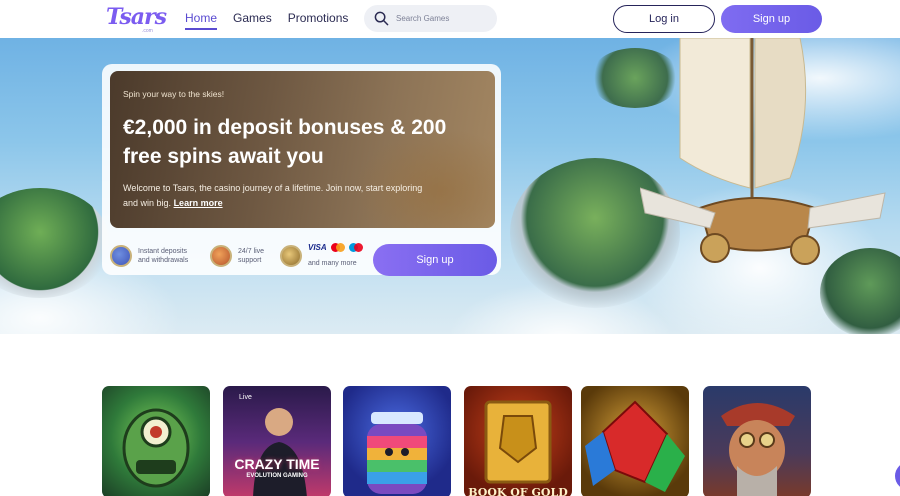 Image resolution: width=900 pixels, height=496 pixels. I want to click on game-tile-adventurer-slot, so click(757, 441).